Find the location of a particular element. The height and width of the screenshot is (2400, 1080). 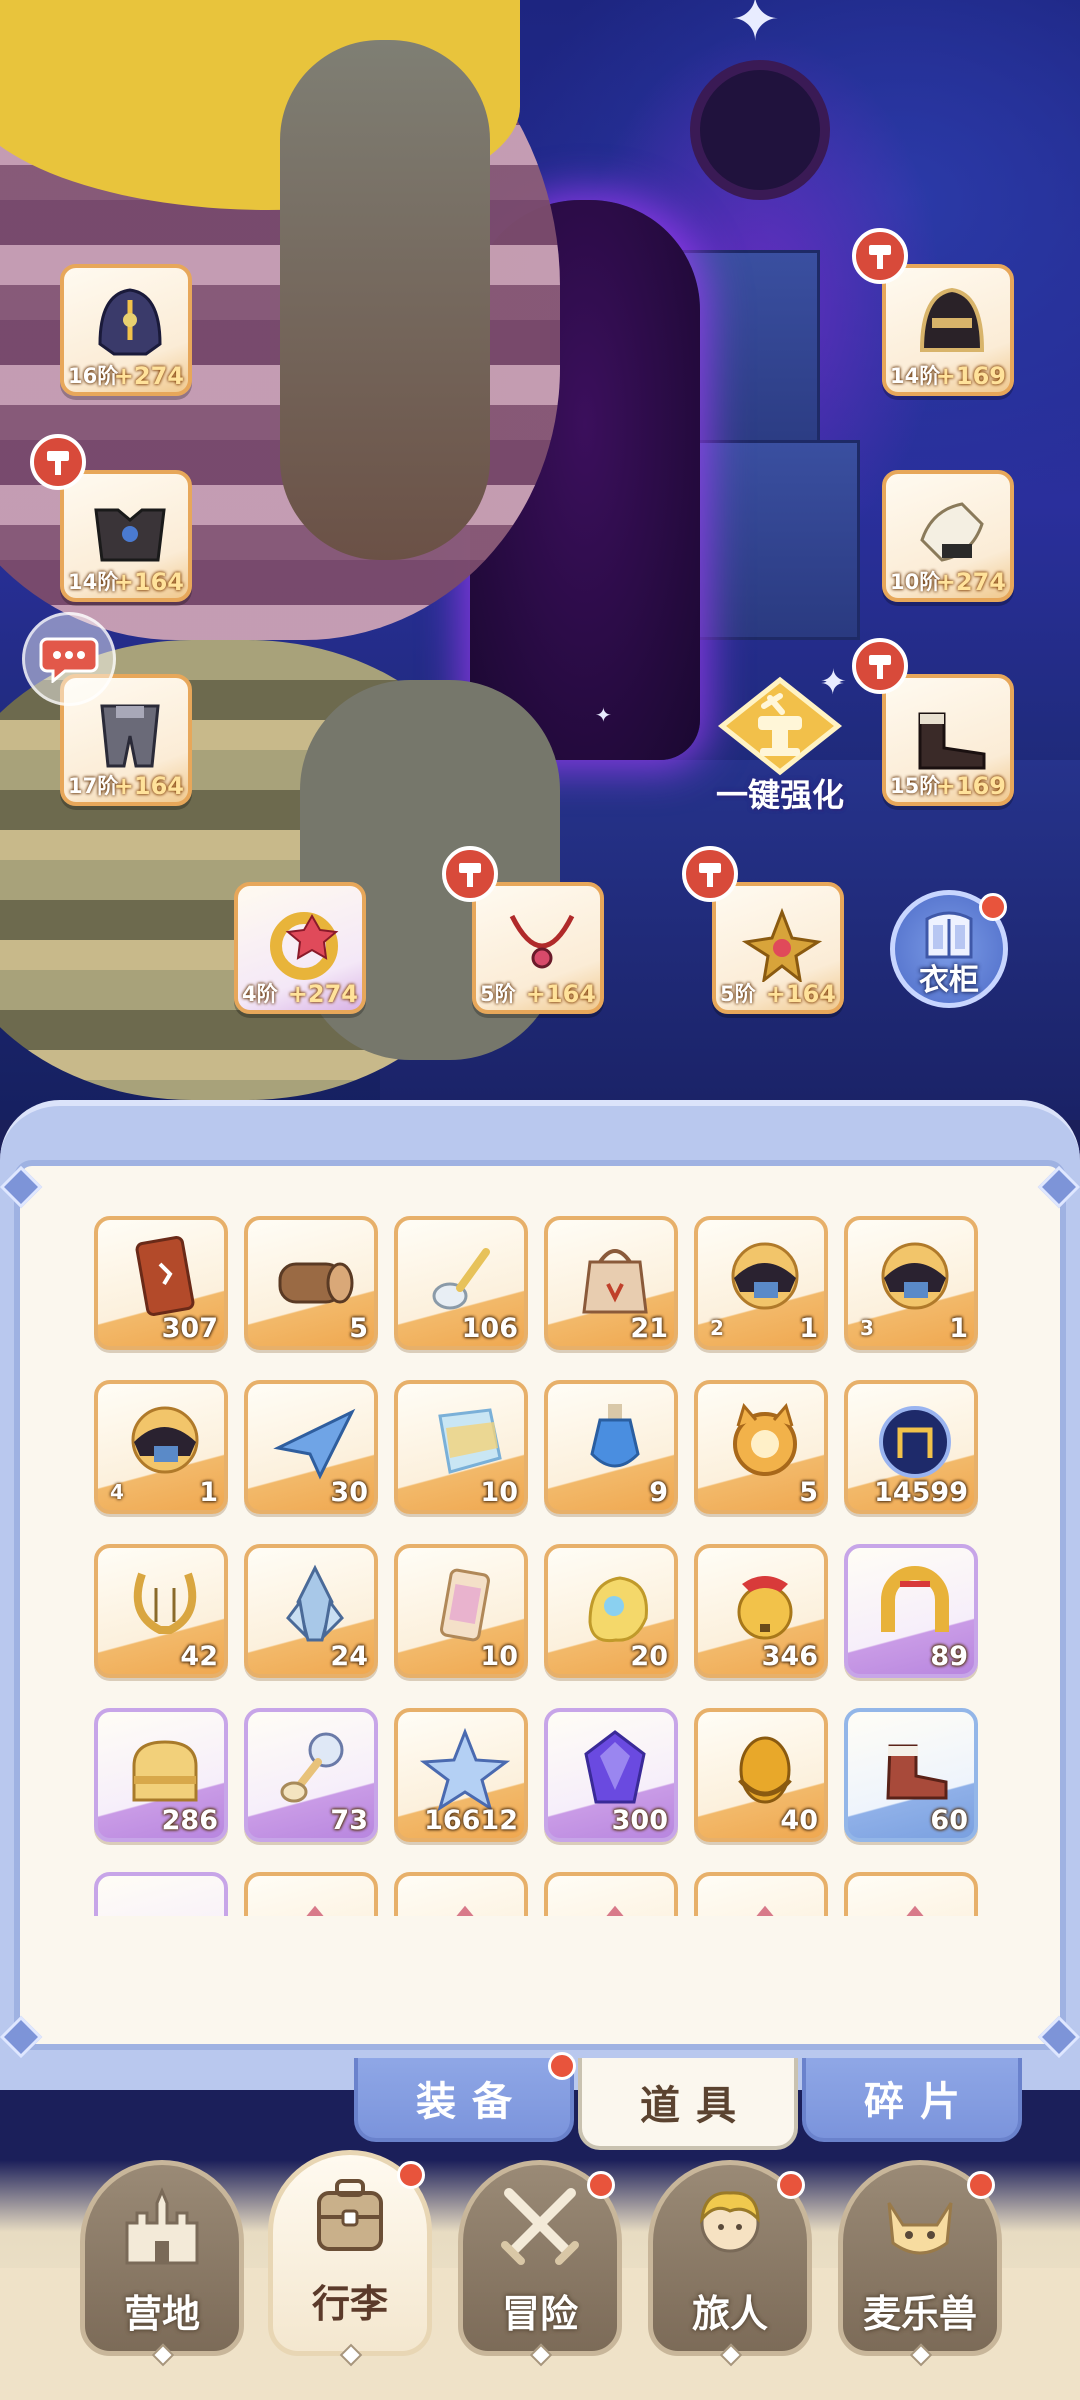

nav-camp: 营地 is located at coordinates (162, 2263).